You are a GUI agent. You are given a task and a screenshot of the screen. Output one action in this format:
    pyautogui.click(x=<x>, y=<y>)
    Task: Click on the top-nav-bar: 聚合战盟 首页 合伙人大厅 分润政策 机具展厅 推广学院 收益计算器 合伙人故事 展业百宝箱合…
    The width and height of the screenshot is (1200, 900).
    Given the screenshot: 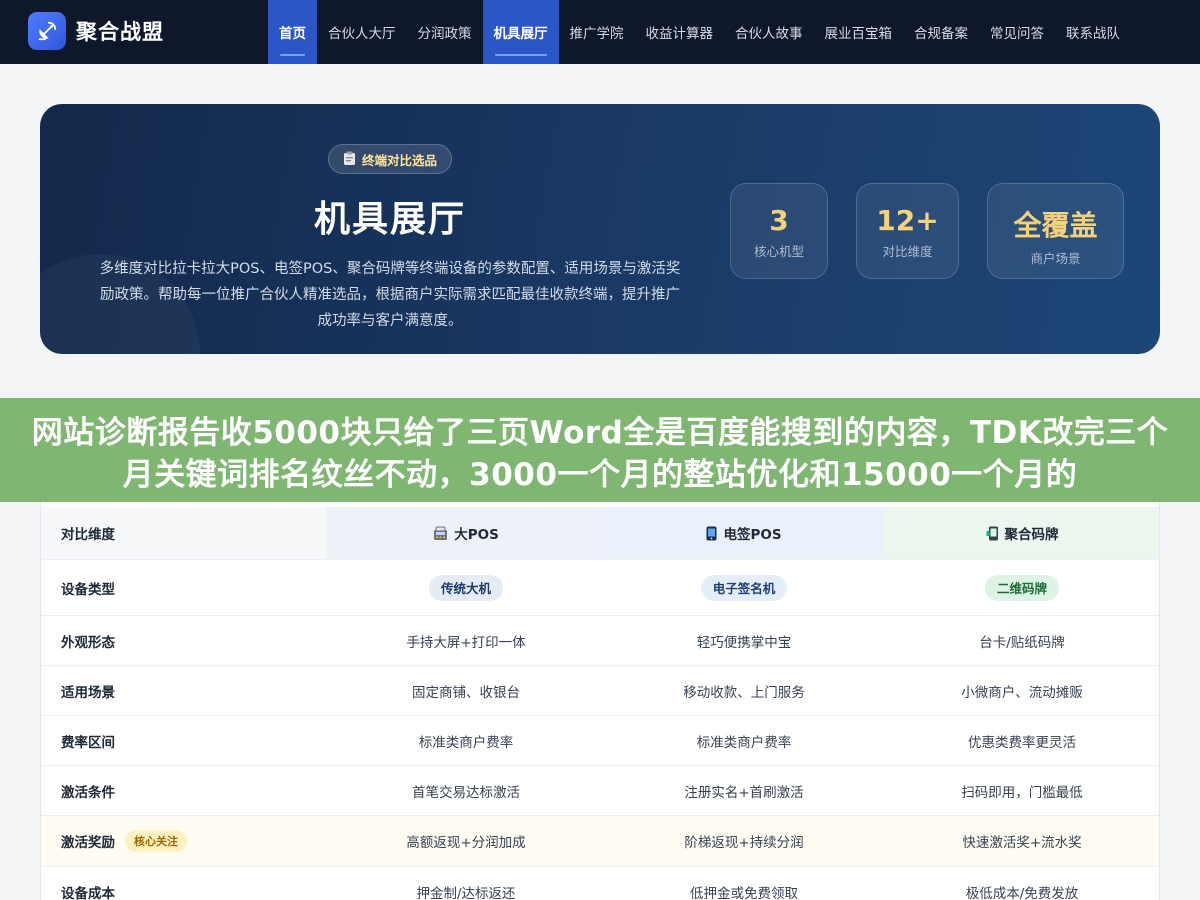 What is the action you would take?
    pyautogui.click(x=600, y=32)
    